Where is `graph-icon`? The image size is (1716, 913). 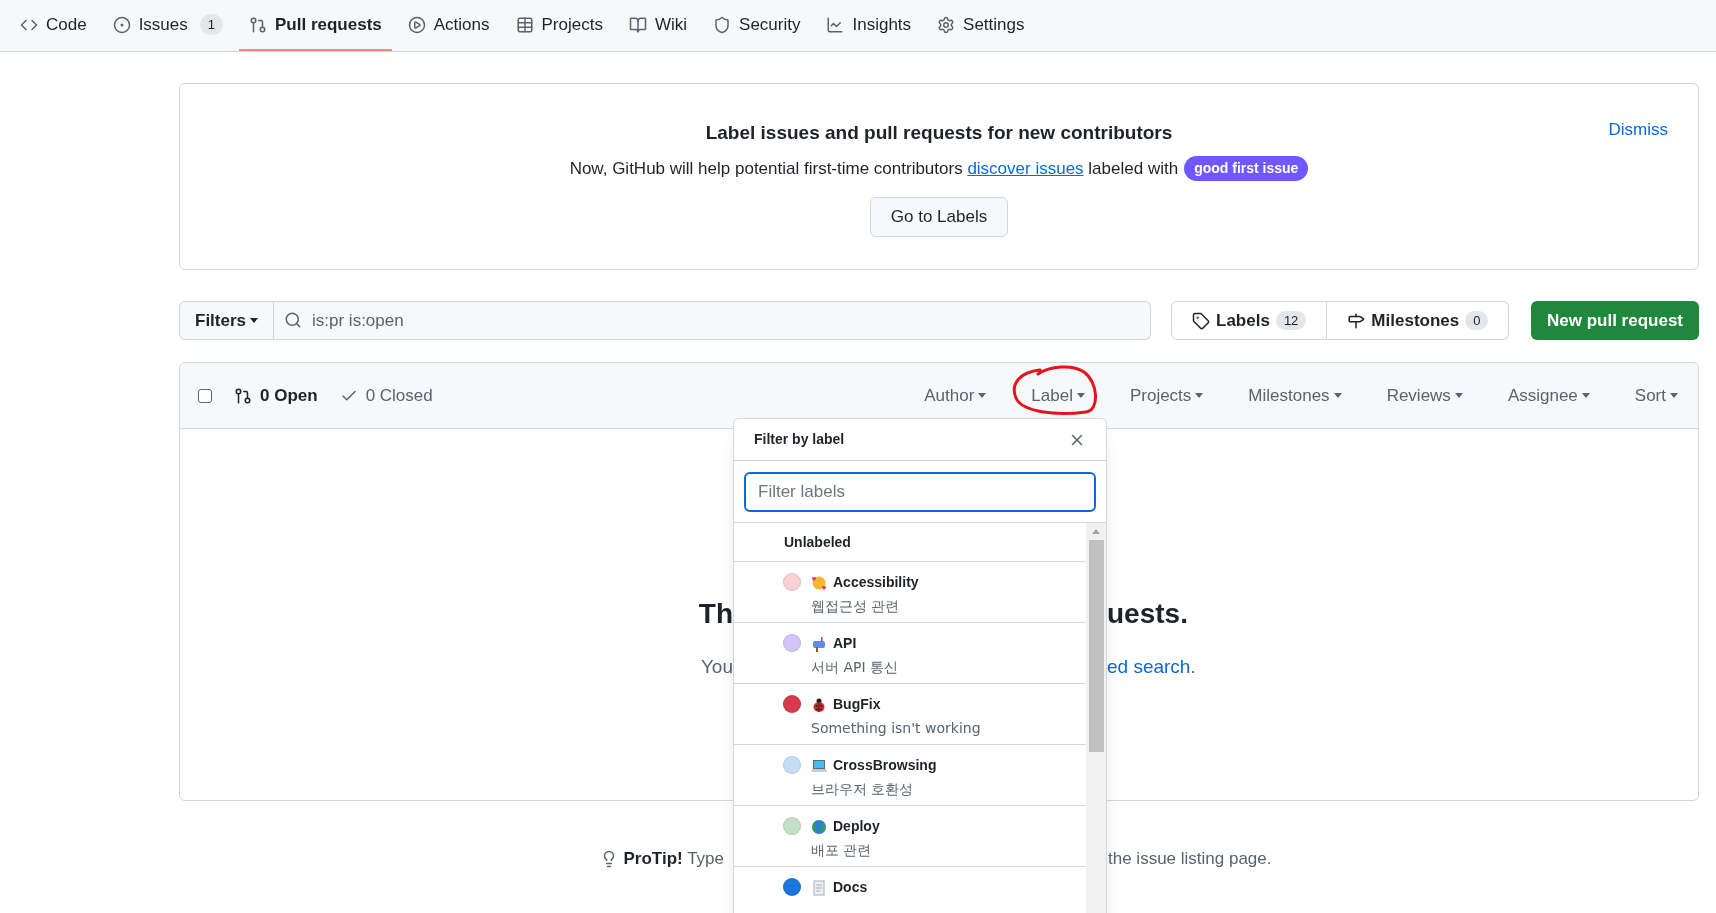
graph-icon is located at coordinates (835, 24).